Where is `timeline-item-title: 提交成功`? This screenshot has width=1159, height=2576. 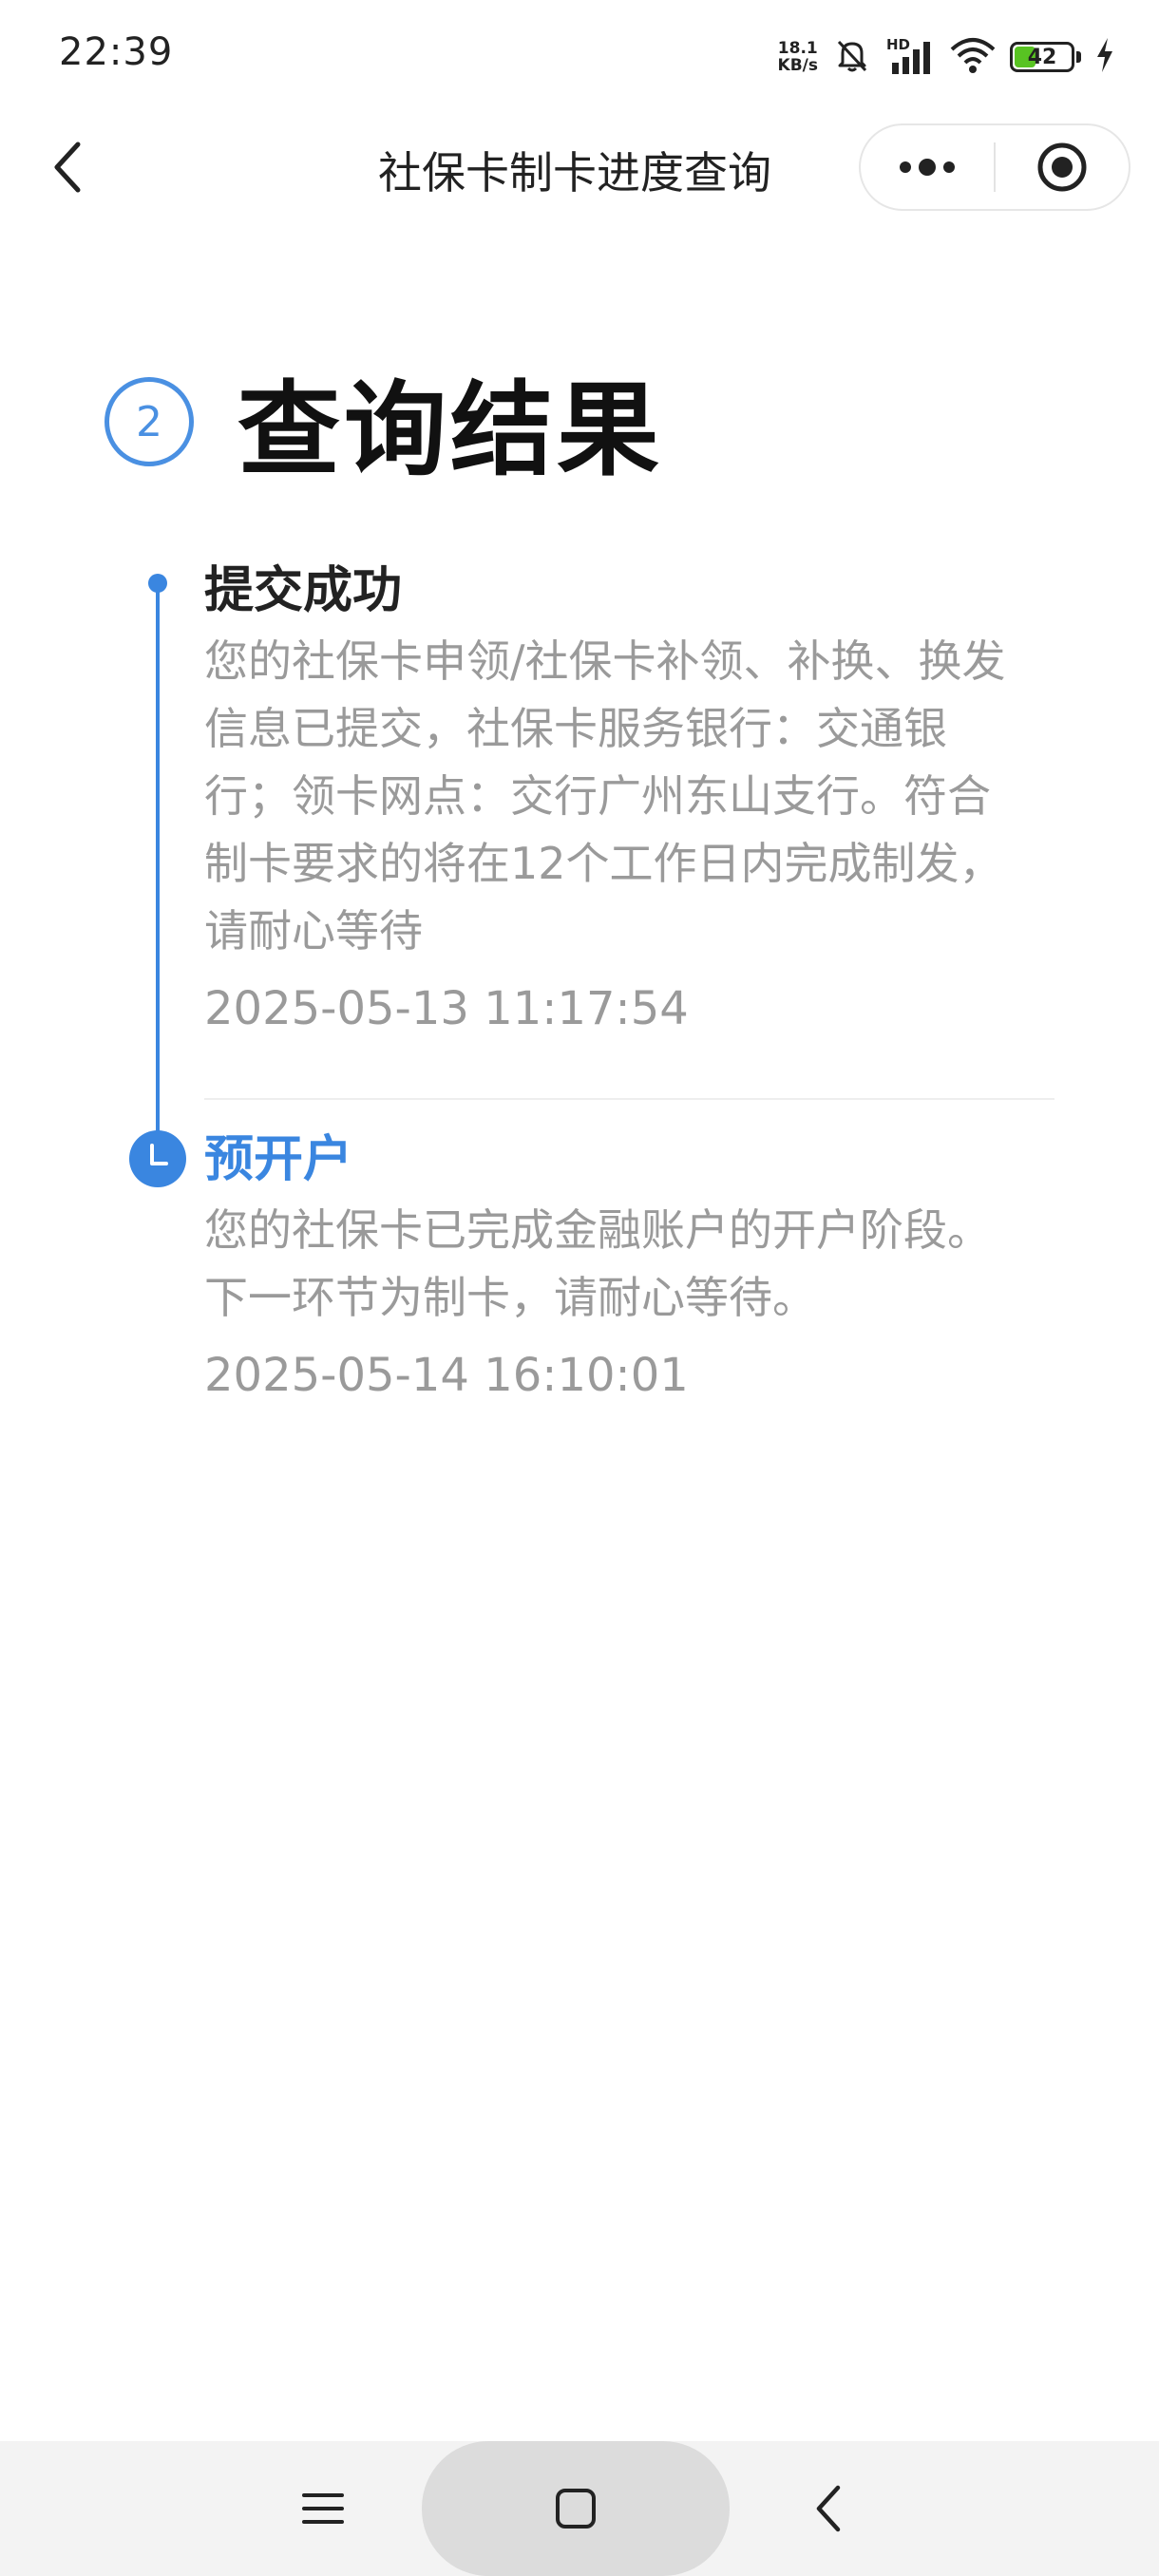 timeline-item-title: 提交成功 is located at coordinates (303, 590).